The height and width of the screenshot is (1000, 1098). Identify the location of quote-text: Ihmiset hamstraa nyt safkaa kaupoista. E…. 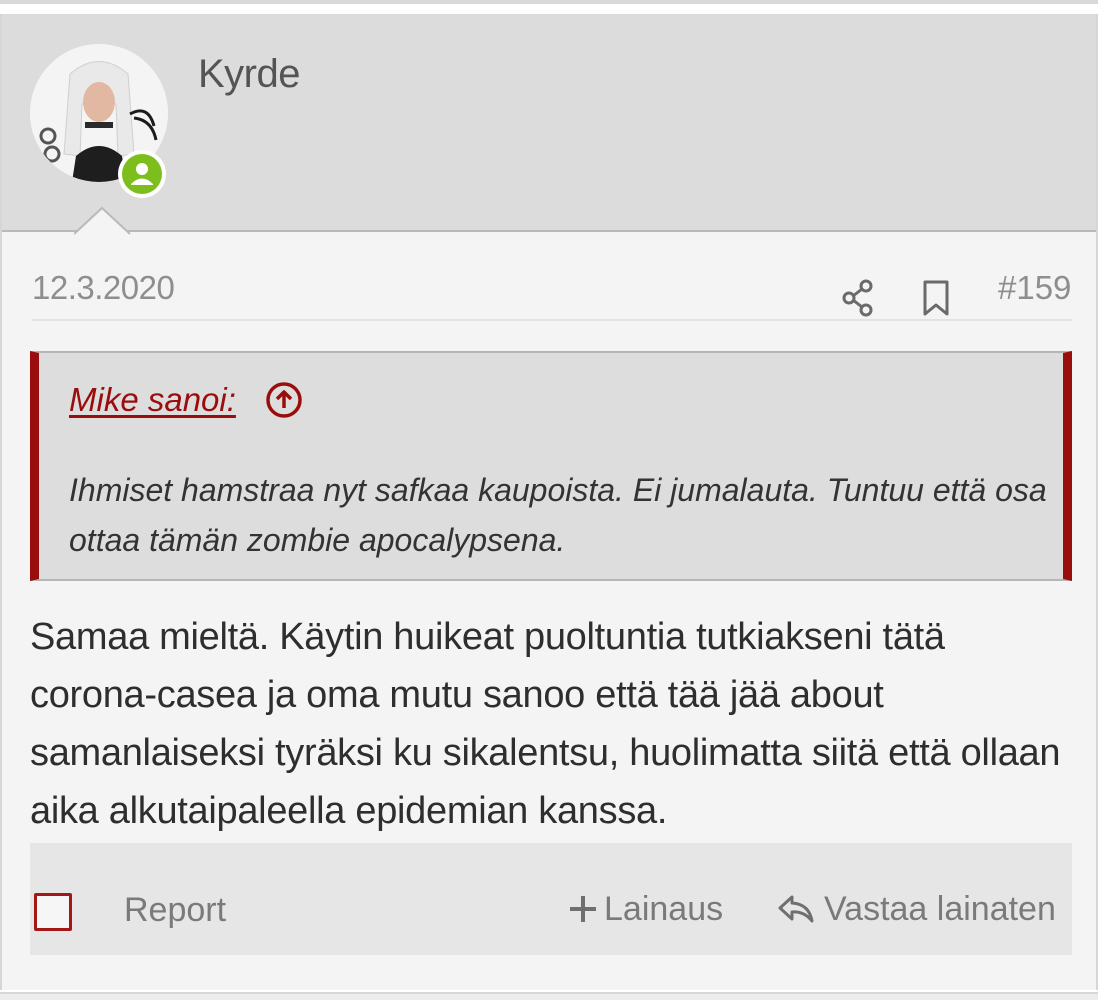
(558, 515).